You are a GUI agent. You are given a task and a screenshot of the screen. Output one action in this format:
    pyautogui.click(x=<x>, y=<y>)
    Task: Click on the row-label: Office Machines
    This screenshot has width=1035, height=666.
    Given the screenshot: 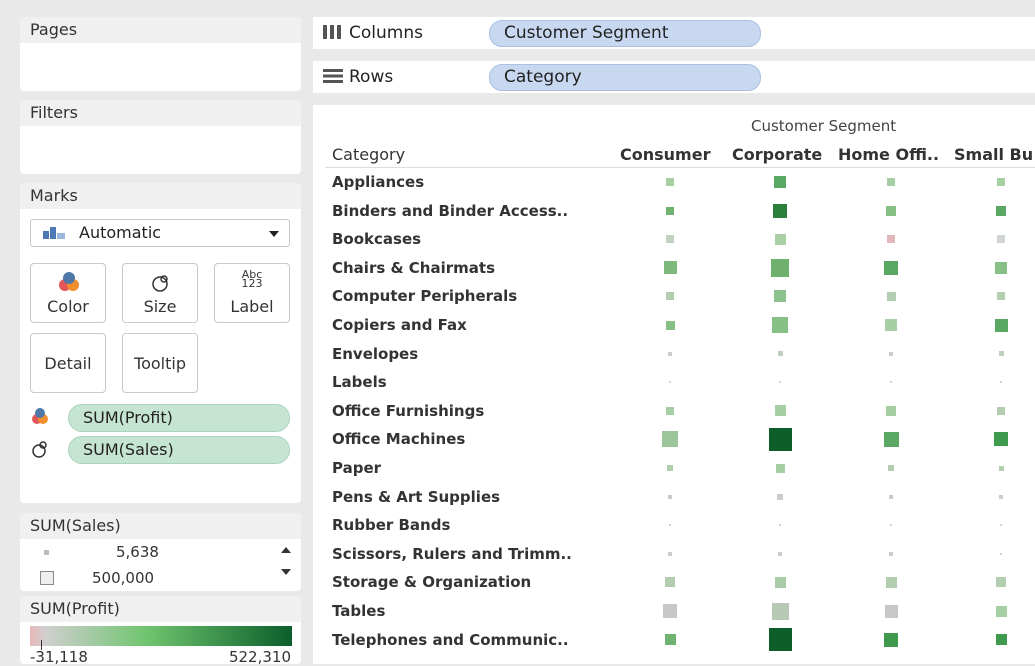 What is the action you would take?
    pyautogui.click(x=398, y=439)
    